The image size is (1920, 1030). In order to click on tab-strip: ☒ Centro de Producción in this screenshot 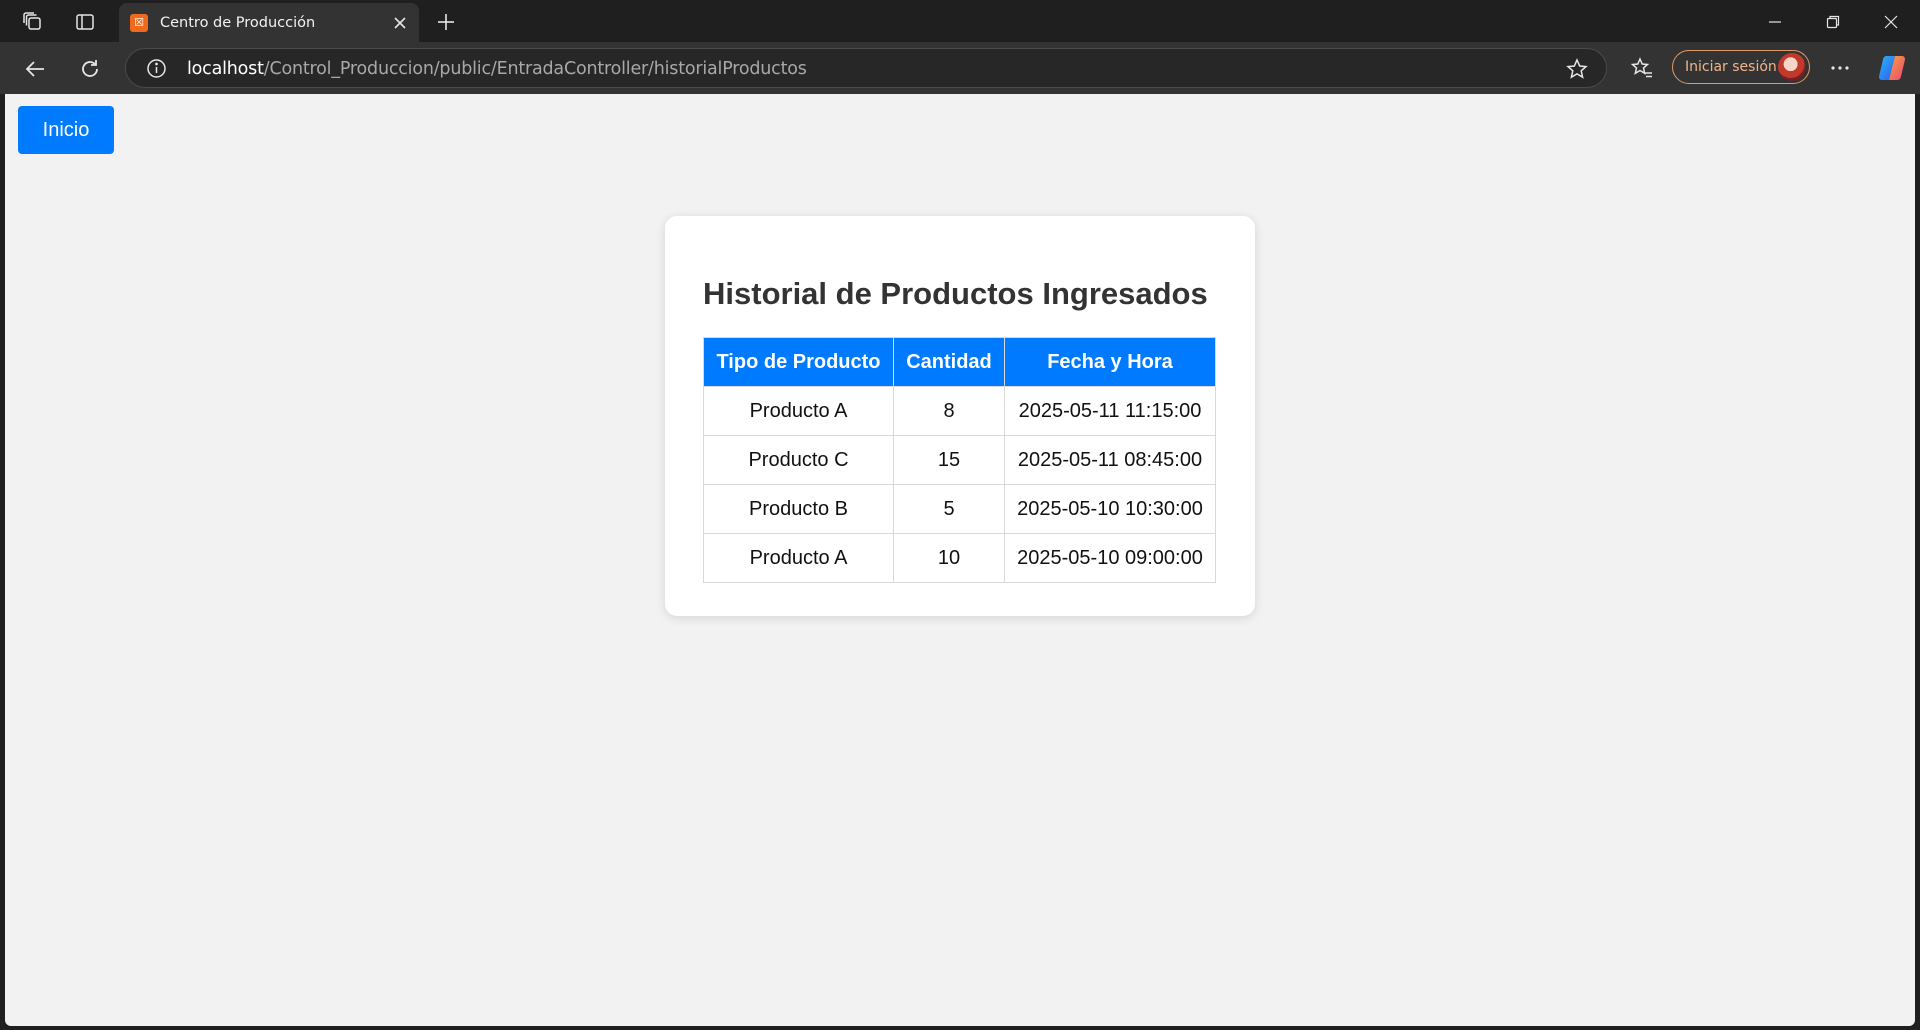, I will do `click(960, 21)`.